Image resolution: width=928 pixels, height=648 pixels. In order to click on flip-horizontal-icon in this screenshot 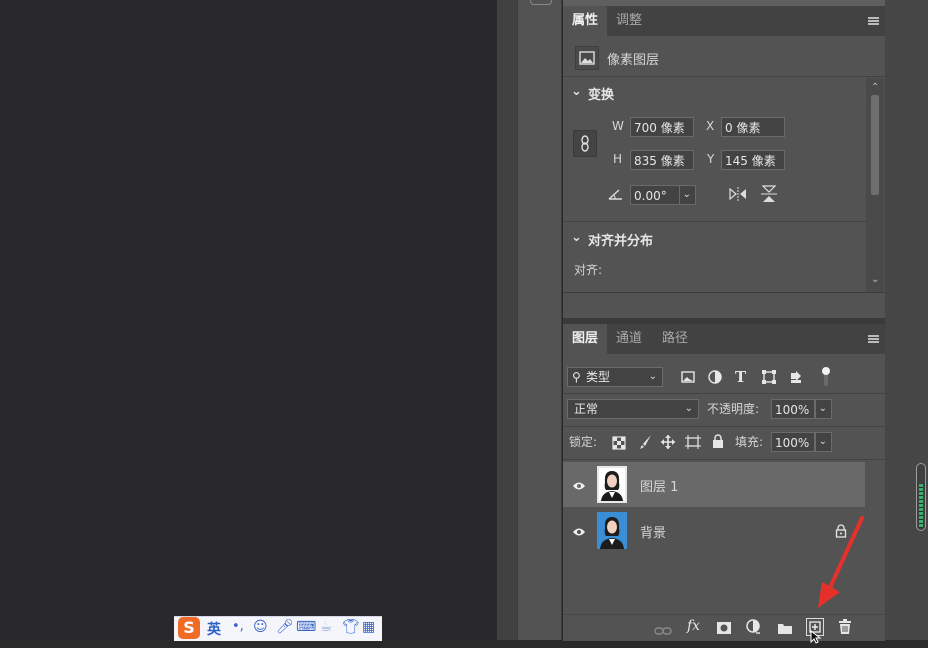, I will do `click(738, 196)`.